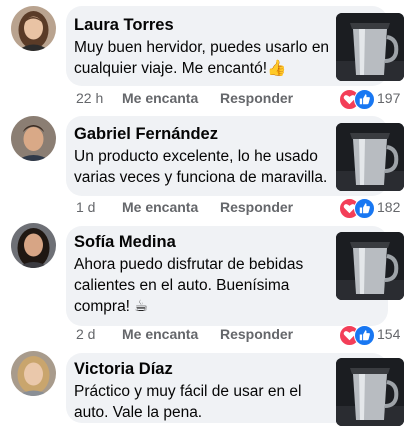  What do you see at coordinates (123, 369) in the screenshot?
I see `commenter-name: Victoria Díaz` at bounding box center [123, 369].